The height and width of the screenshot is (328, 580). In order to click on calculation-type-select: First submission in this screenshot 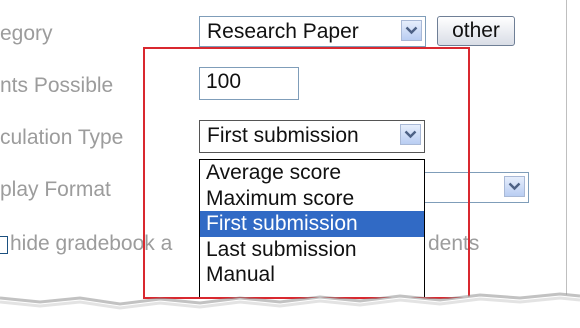, I will do `click(312, 136)`.